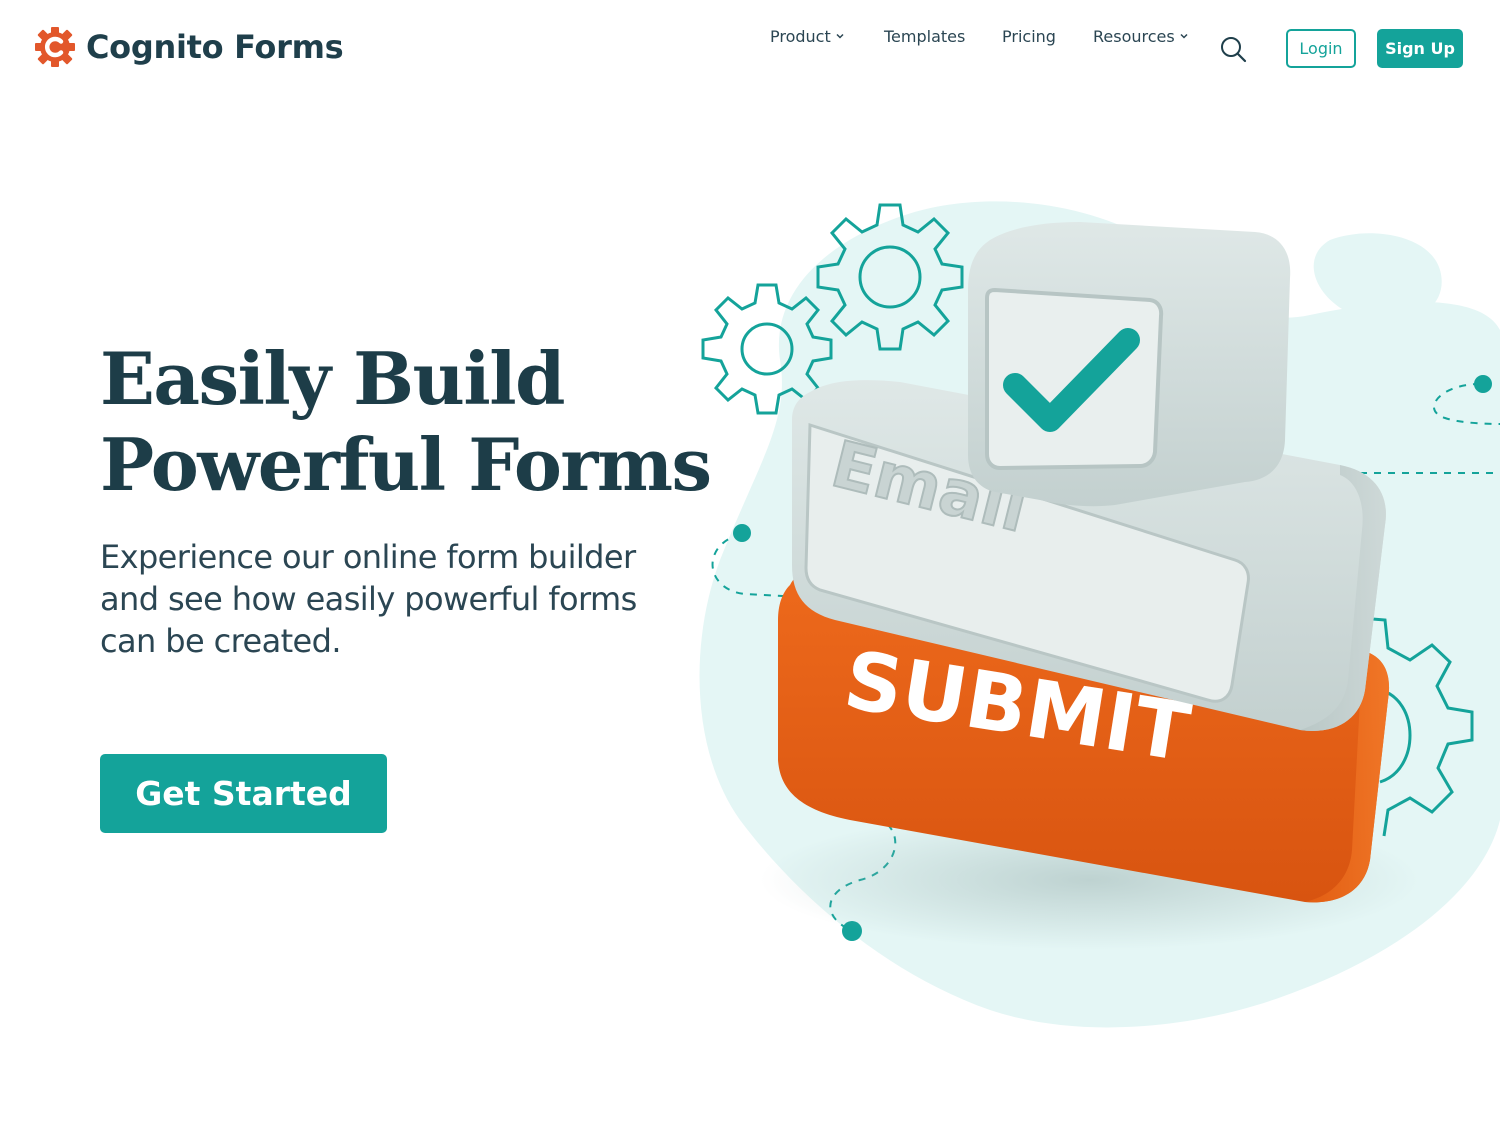 The width and height of the screenshot is (1500, 1125). Describe the element at coordinates (243, 793) in the screenshot. I see `get-started-button: Get Started` at that location.